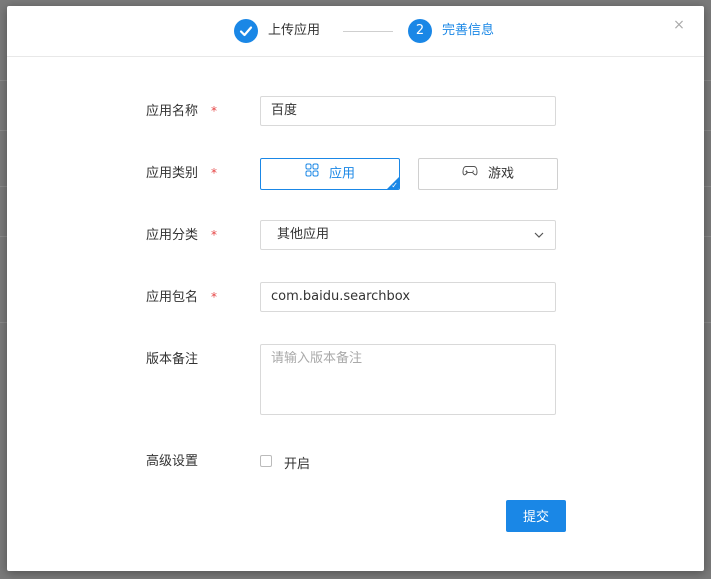  I want to click on advanced-checkbox-label: 开启, so click(297, 462).